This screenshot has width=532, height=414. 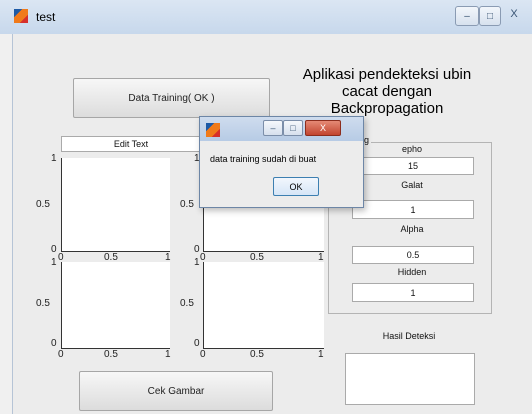 I want to click on dialog-close-button: X, so click(x=323, y=128).